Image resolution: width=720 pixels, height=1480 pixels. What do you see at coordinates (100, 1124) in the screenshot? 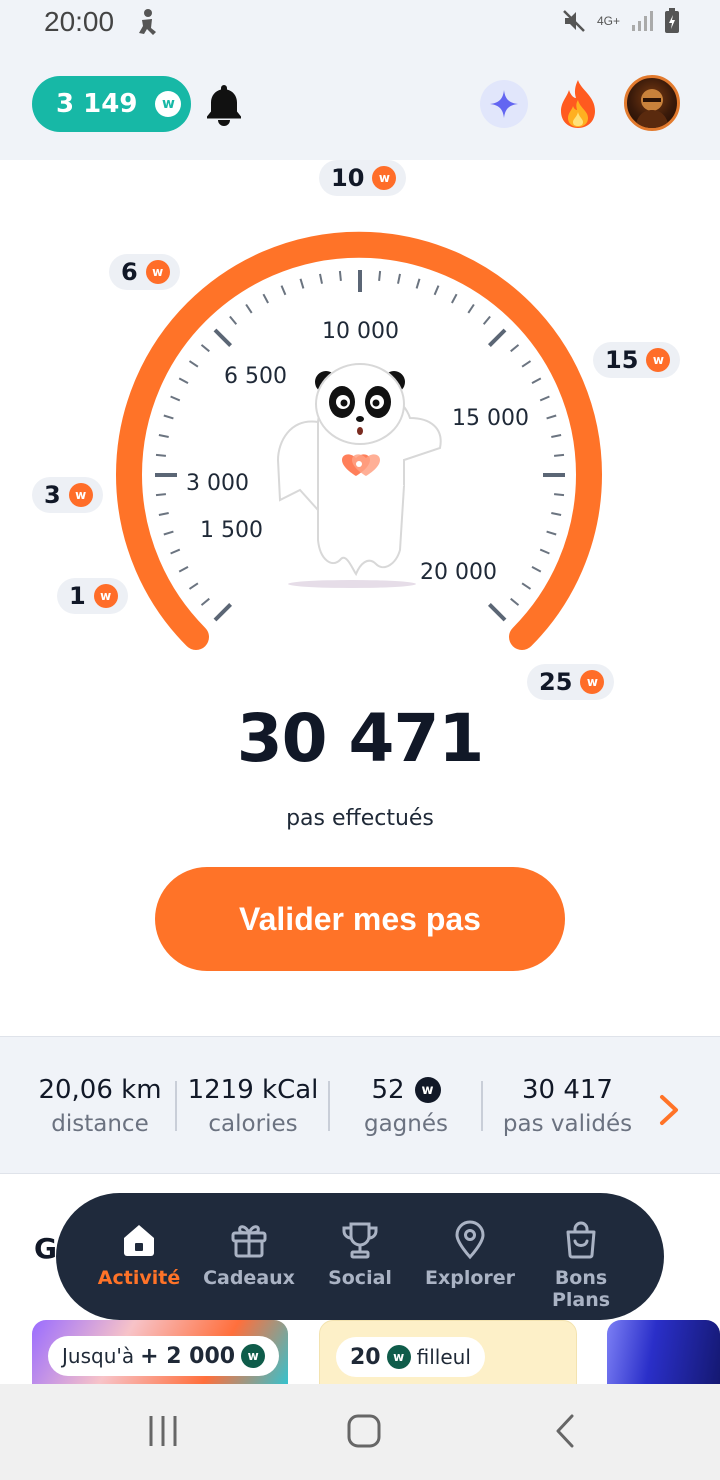
I see `stat-distance-label: distance` at bounding box center [100, 1124].